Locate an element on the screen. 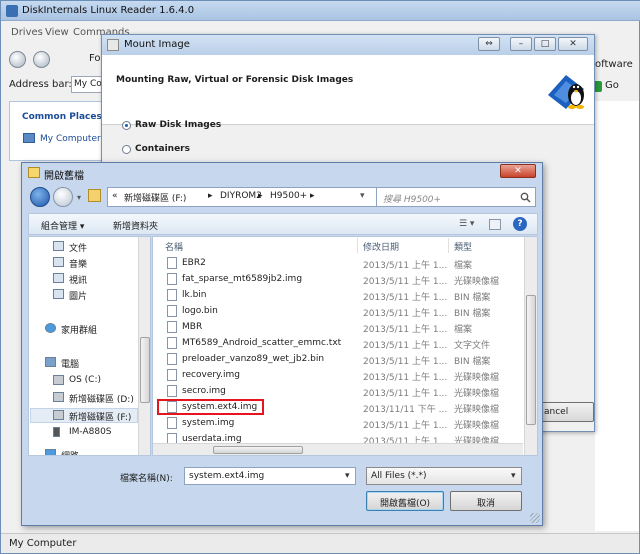  file-row: MBR 2013/5/11 上午 1... 檔案 is located at coordinates (338, 327).